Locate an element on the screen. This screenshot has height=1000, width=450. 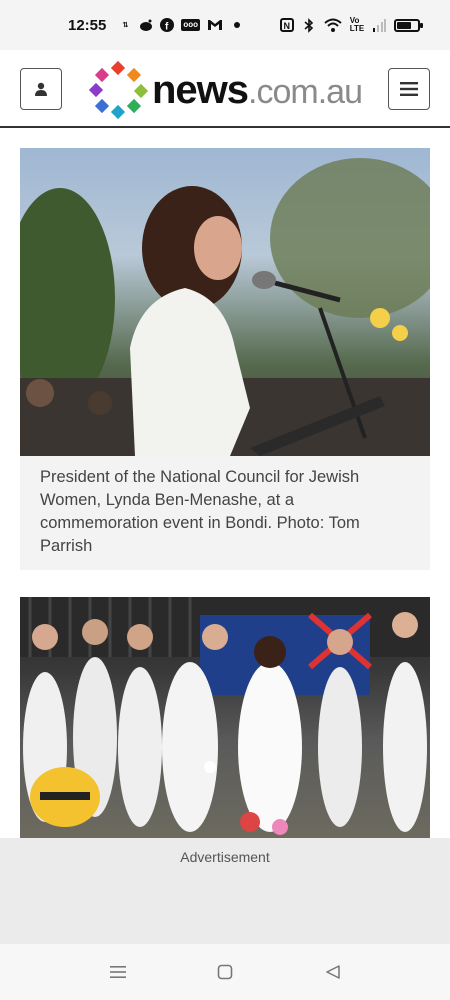
svg-text: N is located at coordinates (287, 26).